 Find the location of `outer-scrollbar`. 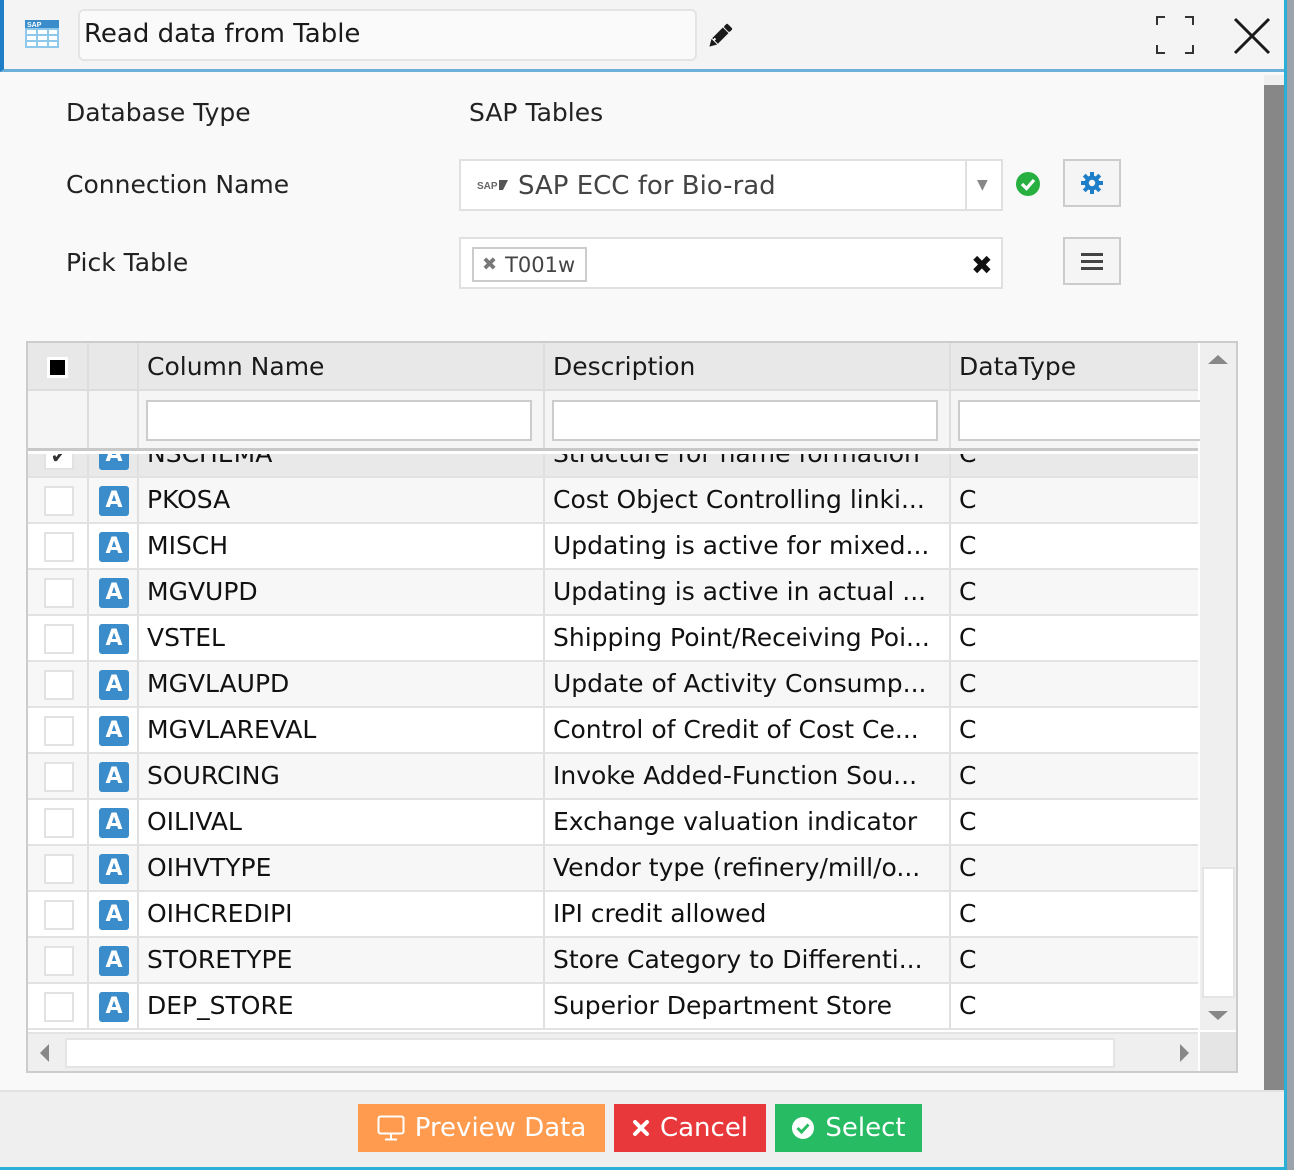

outer-scrollbar is located at coordinates (1274, 587).